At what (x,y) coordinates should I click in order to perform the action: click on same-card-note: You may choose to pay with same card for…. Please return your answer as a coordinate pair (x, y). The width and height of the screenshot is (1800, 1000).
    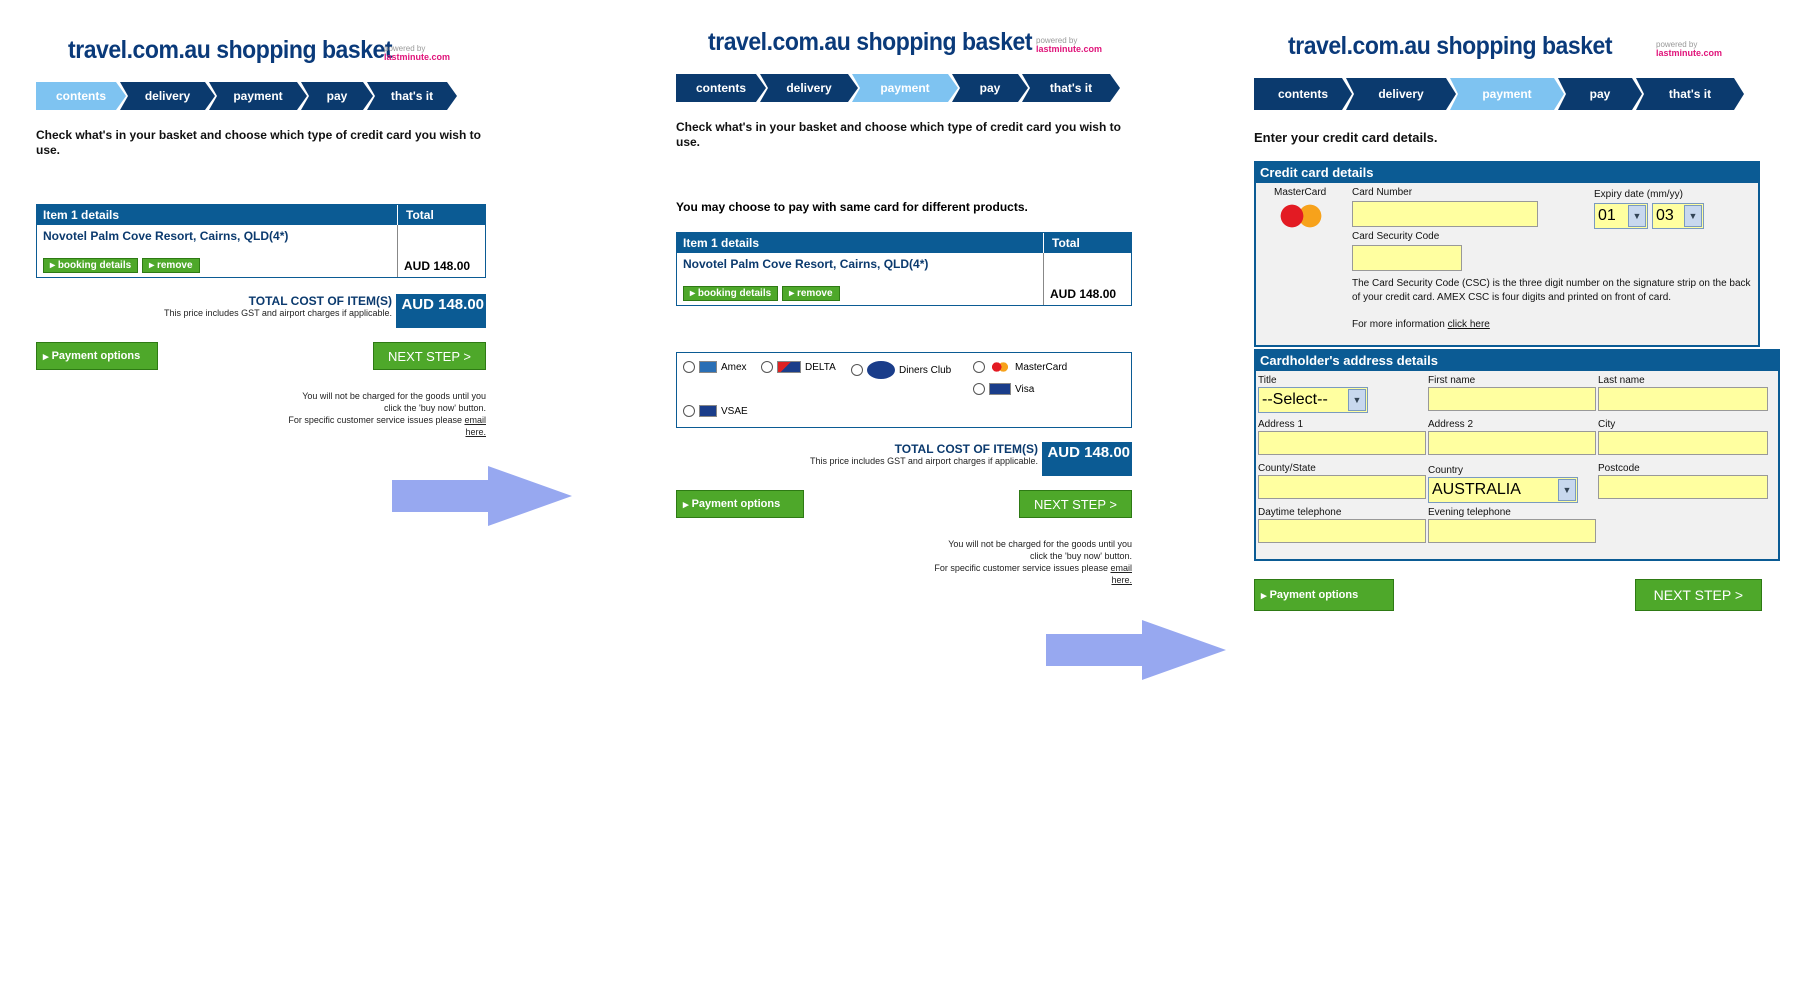
    Looking at the image, I should click on (852, 207).